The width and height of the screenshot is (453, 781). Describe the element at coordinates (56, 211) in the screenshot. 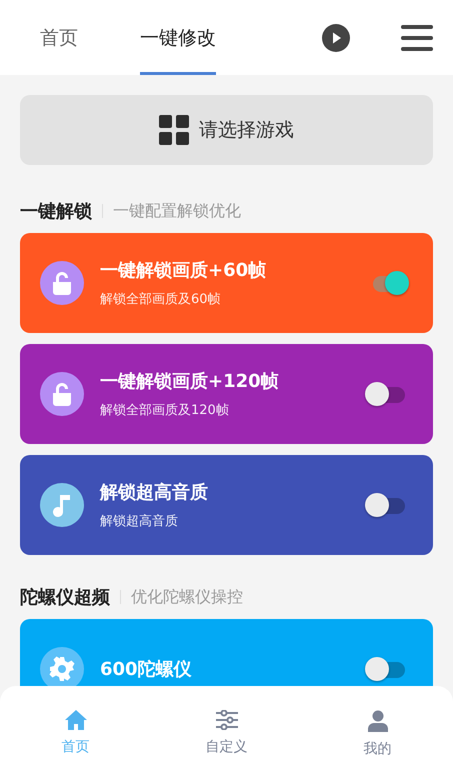

I see `section-title: 一键解锁` at that location.